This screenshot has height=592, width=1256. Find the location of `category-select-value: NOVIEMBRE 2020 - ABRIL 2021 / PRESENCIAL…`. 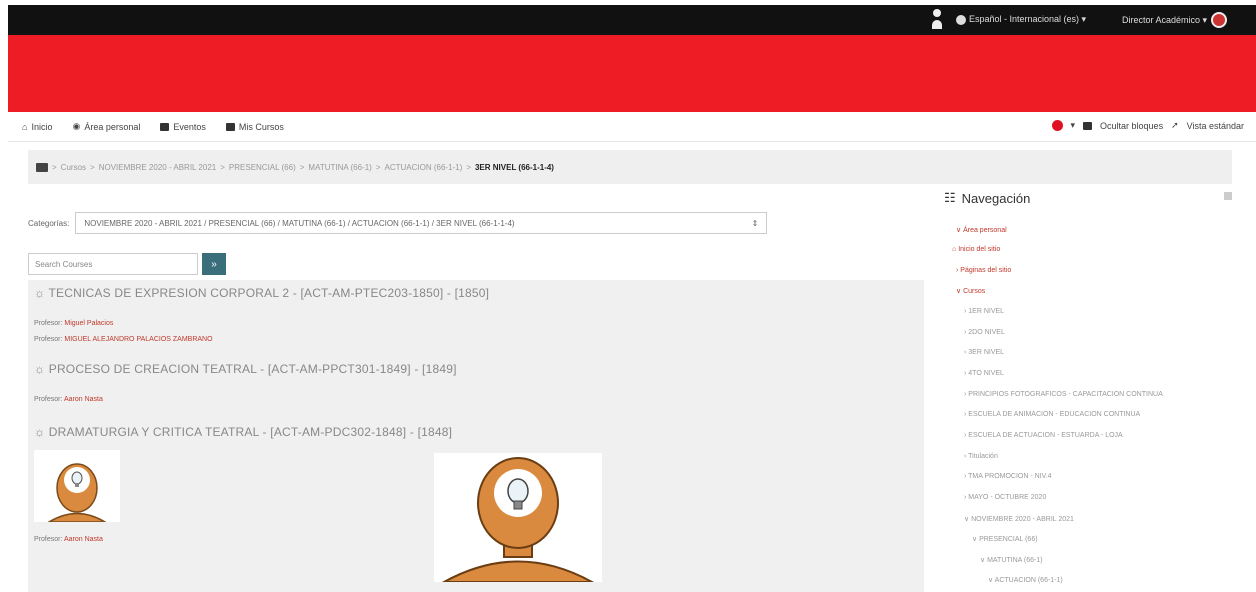

category-select-value: NOVIEMBRE 2020 - ABRIL 2021 / PRESENCIAL… is located at coordinates (299, 223).